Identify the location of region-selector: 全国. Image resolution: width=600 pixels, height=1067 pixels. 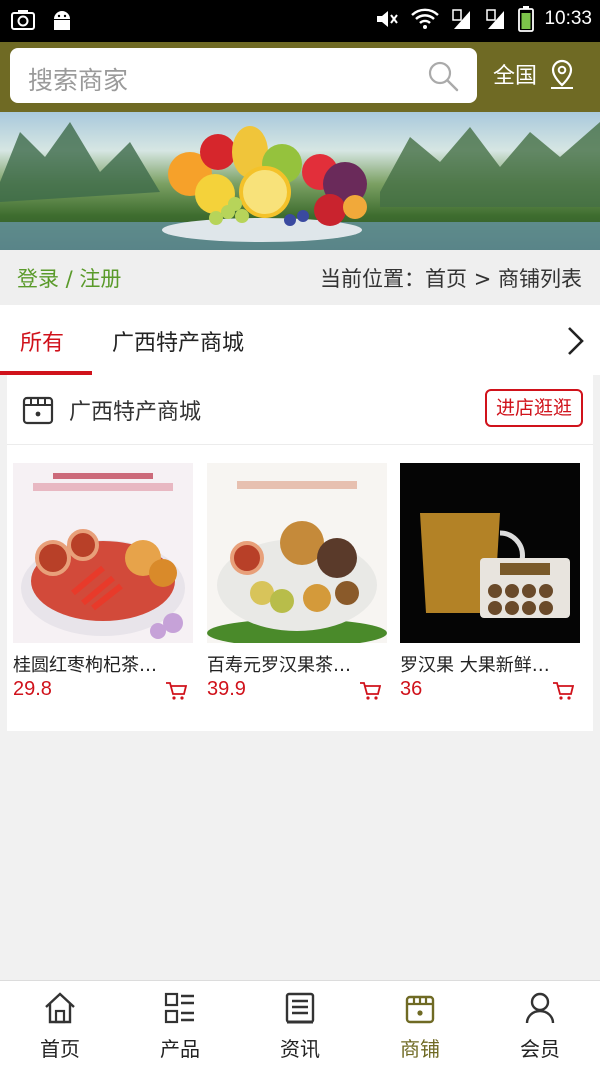
(535, 74).